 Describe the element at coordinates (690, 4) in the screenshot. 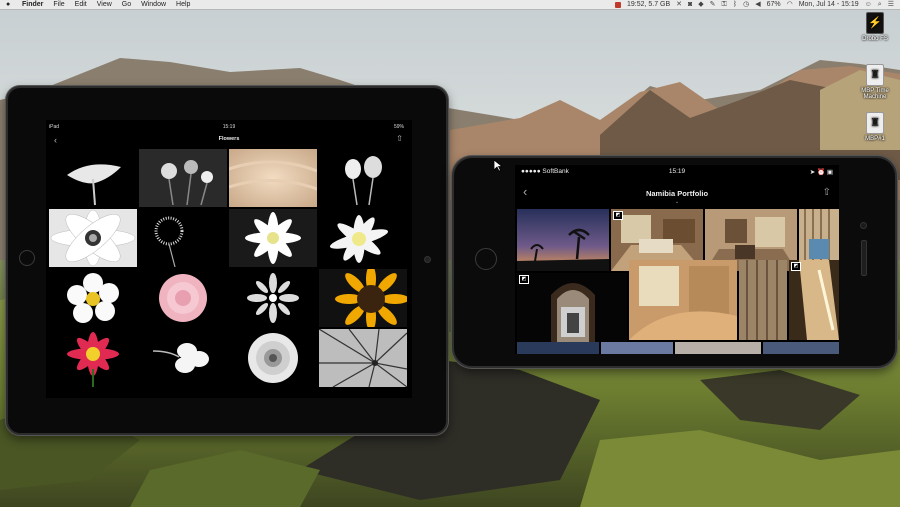

I see `cs-icon: ◙` at that location.